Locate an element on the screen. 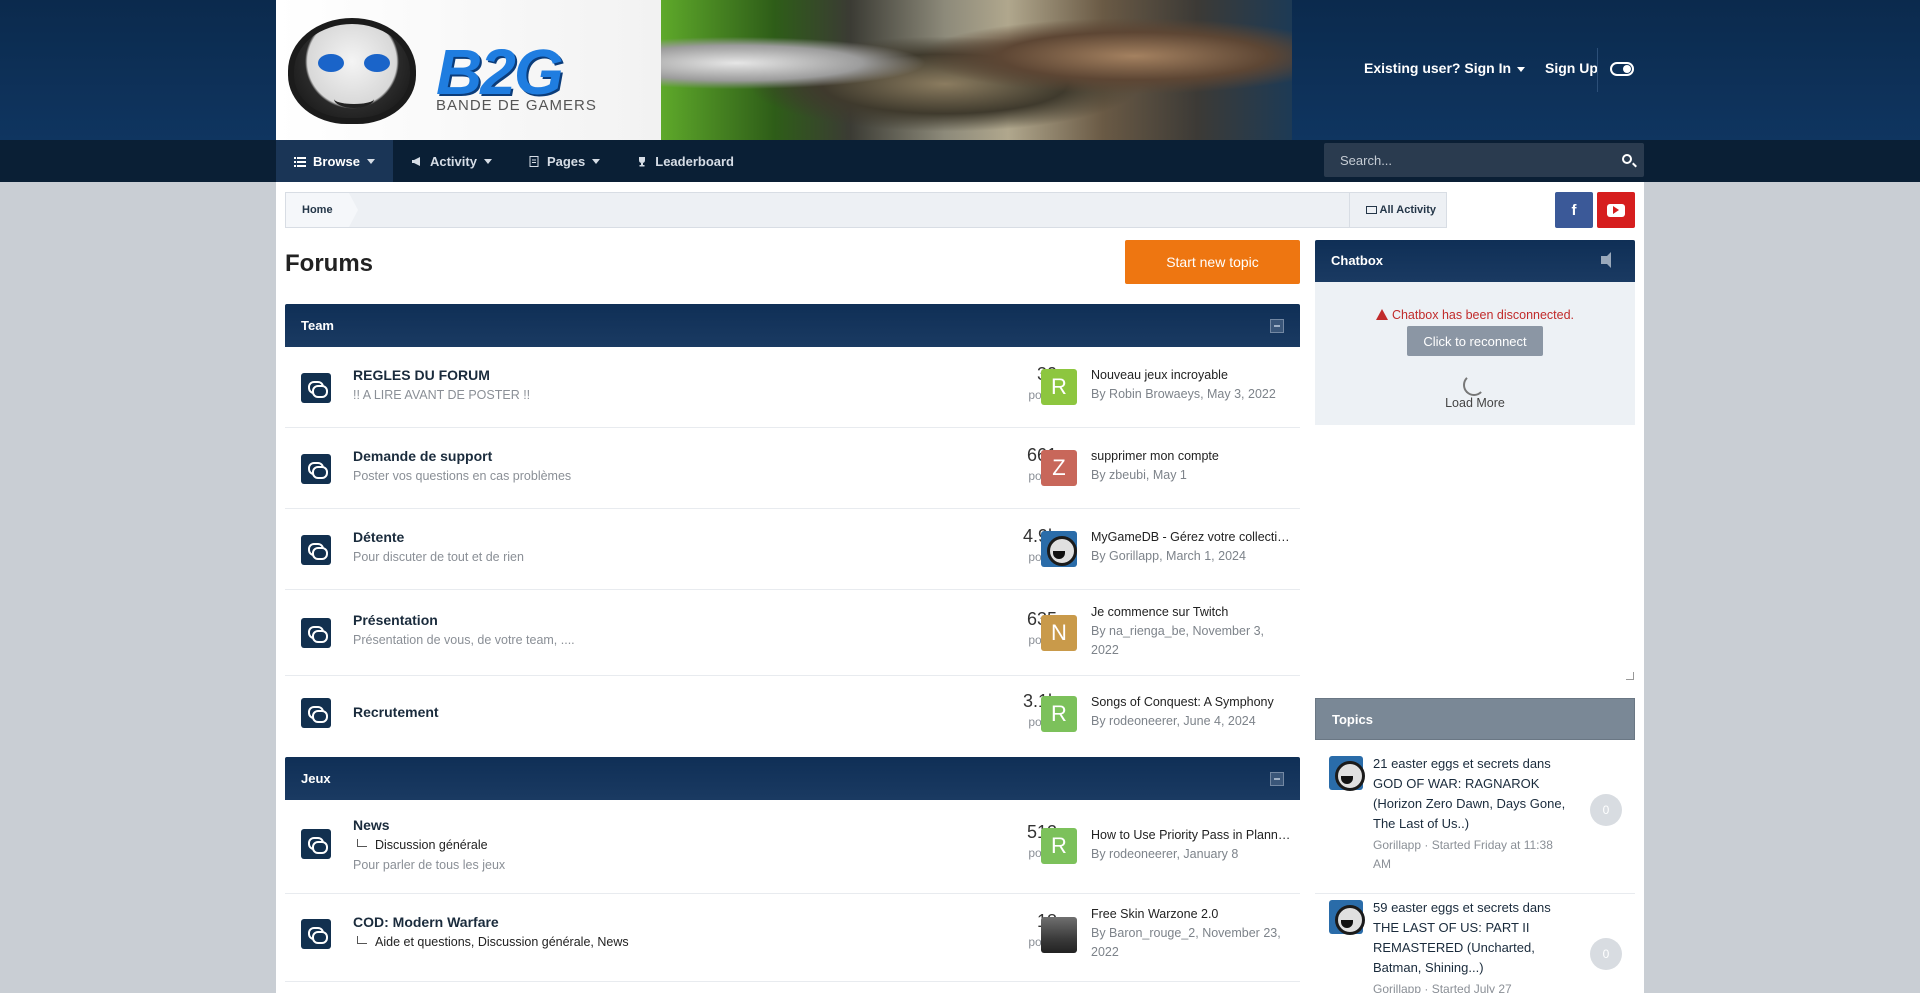  facebook-button: f is located at coordinates (1574, 210).